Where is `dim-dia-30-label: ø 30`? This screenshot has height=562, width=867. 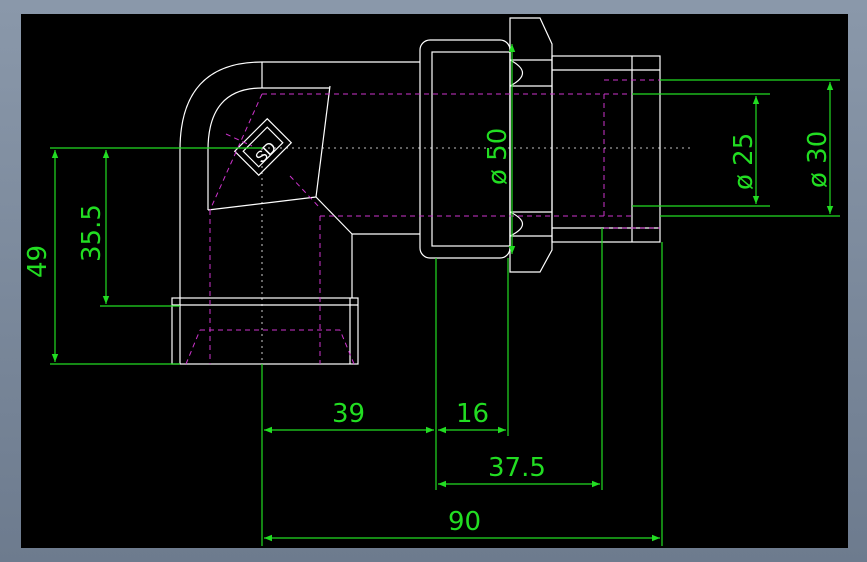 dim-dia-30-label: ø 30 is located at coordinates (818, 159).